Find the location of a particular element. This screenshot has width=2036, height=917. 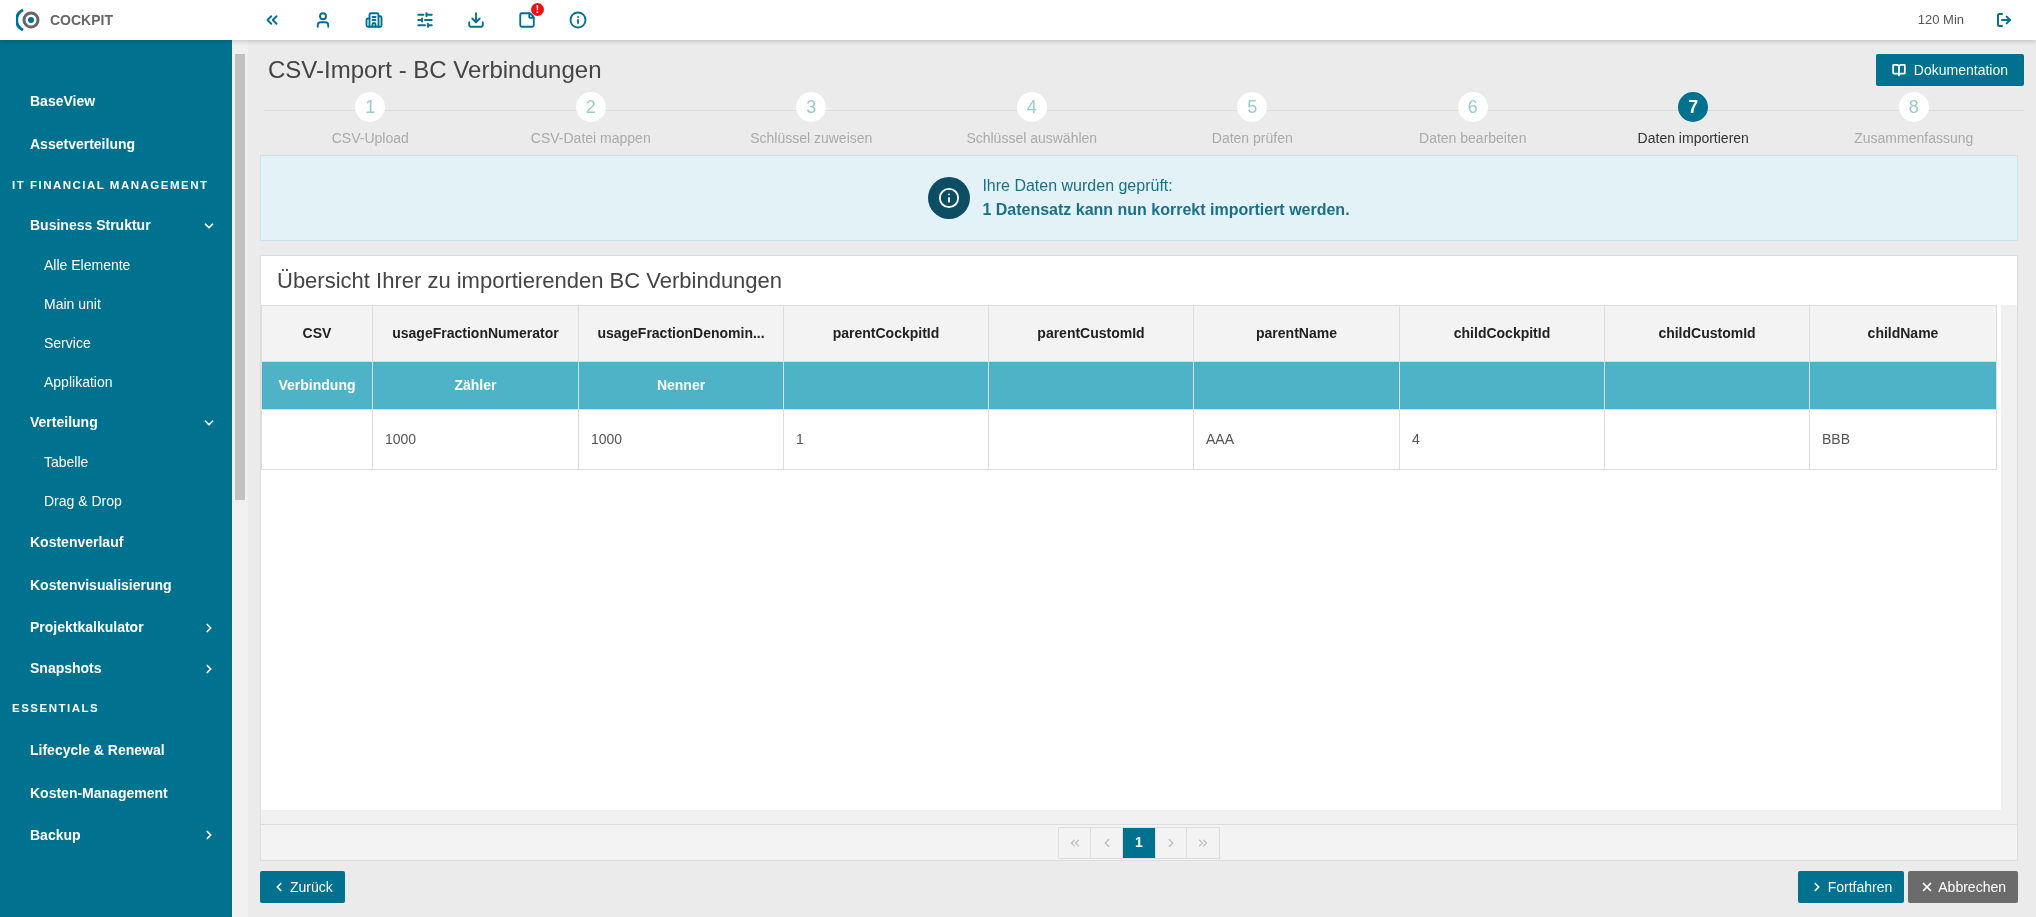

table-title: Übersicht Ihrer zu importierenden BC Verbindungen is located at coordinates (530, 281).